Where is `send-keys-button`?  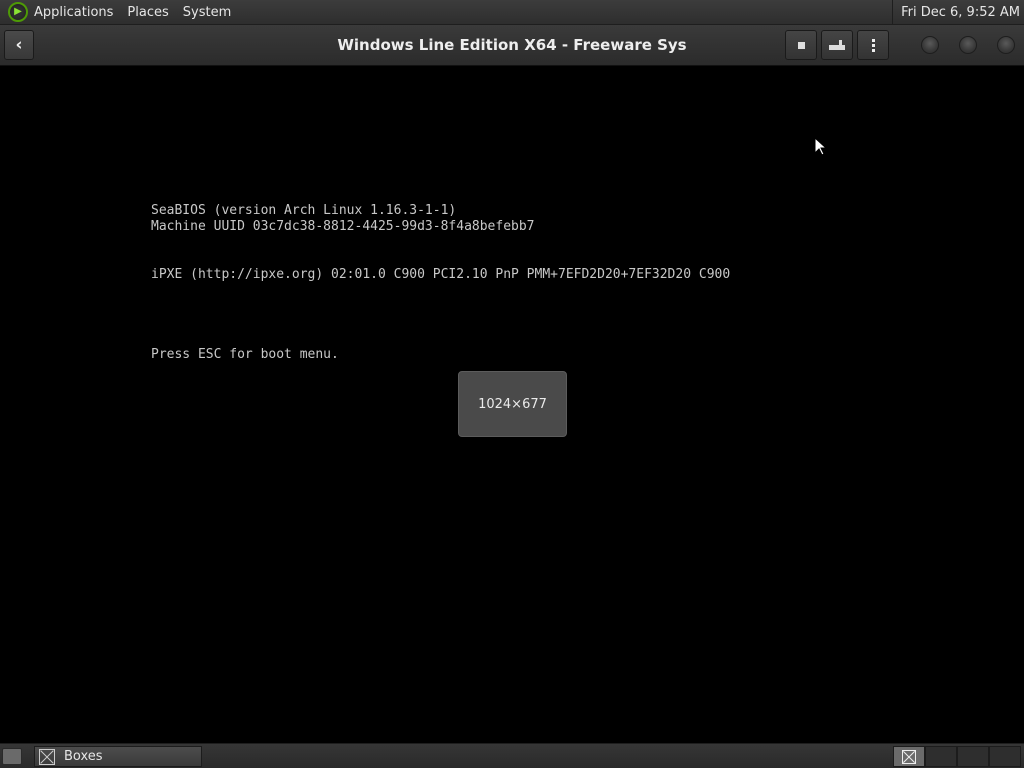
send-keys-button is located at coordinates (837, 45).